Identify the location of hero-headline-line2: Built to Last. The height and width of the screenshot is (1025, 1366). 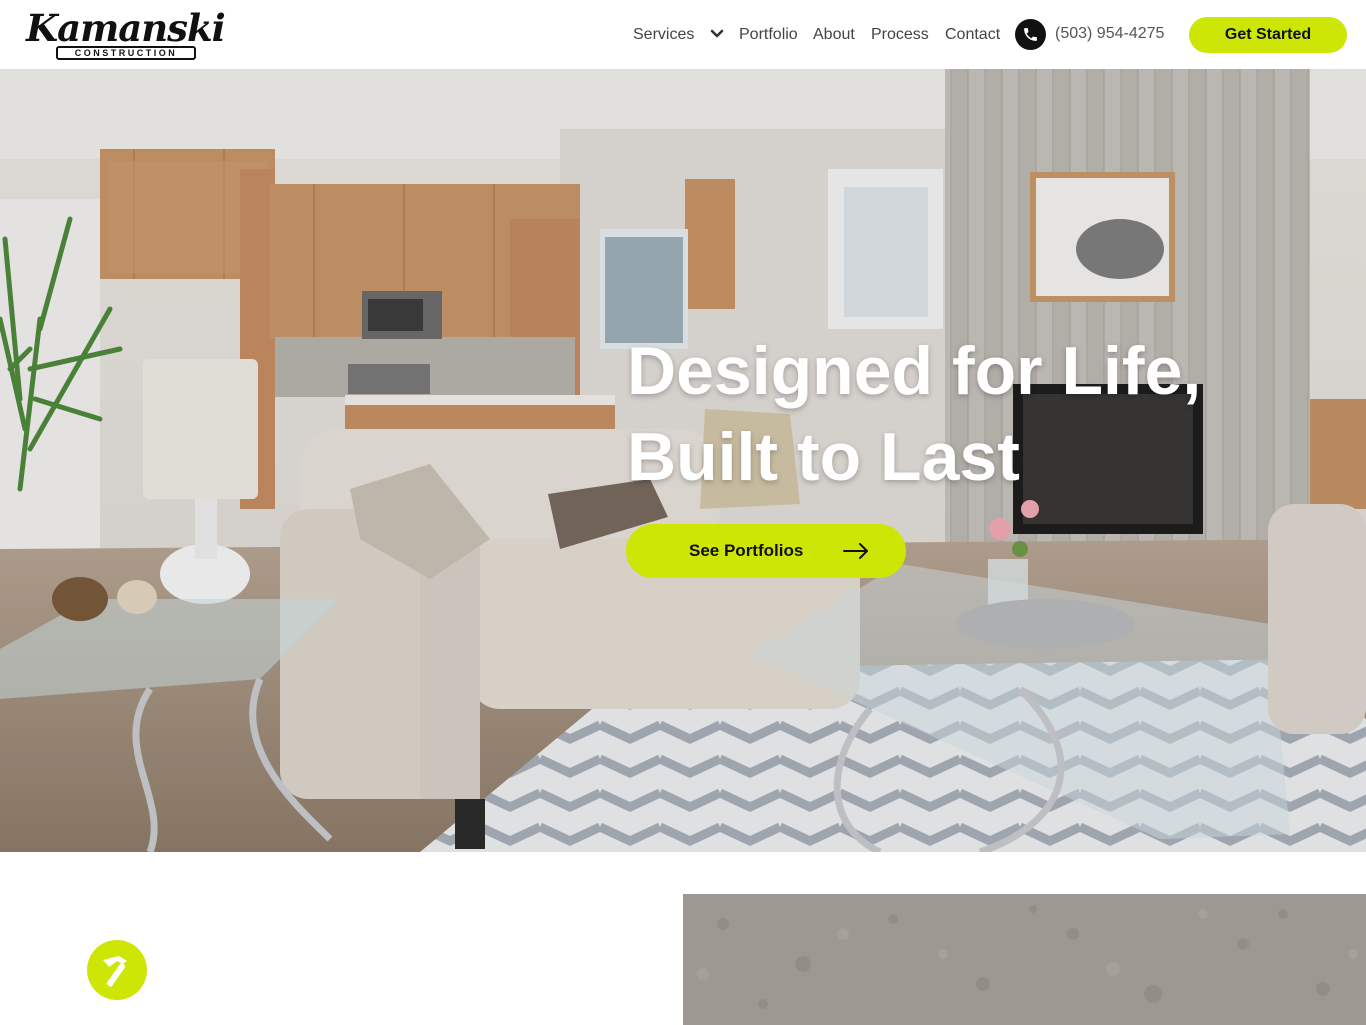
(823, 457).